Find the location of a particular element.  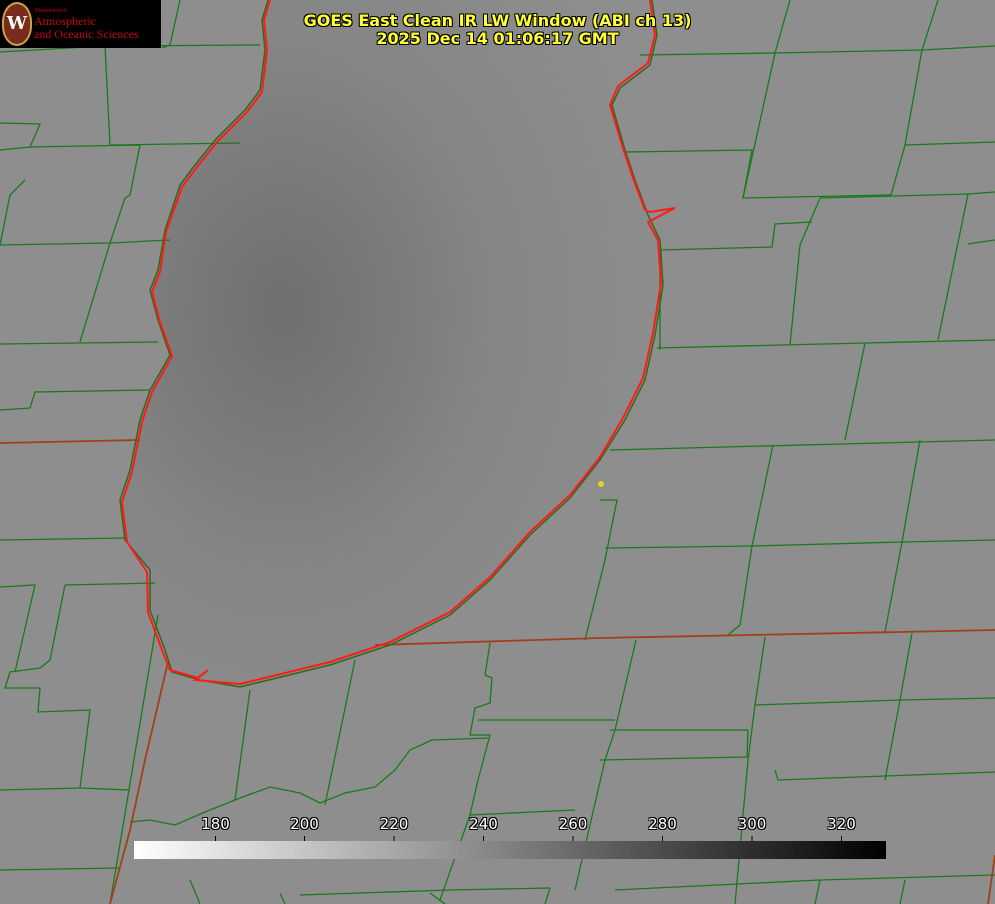

colorbar-tick-label: 200 is located at coordinates (304, 824).